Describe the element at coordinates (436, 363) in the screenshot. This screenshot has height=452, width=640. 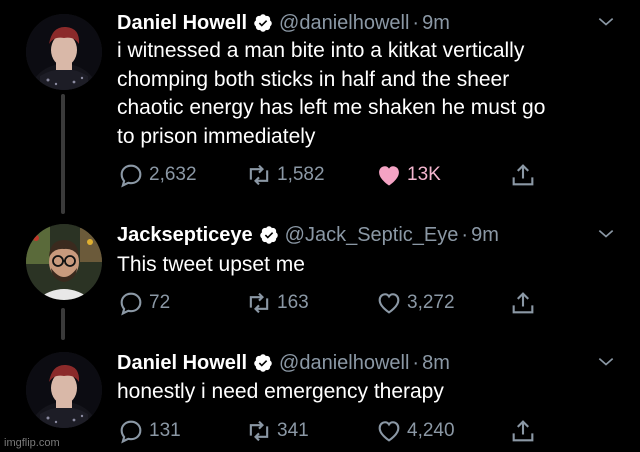
I see `timestamp: 8m` at that location.